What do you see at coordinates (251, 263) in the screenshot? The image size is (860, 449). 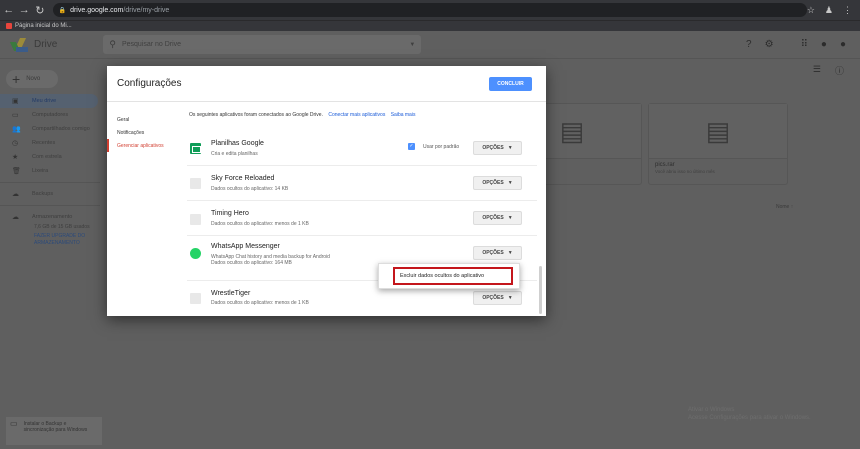 I see `app-hidden-data: Dados ocultos do aplicativo: 164 MB` at bounding box center [251, 263].